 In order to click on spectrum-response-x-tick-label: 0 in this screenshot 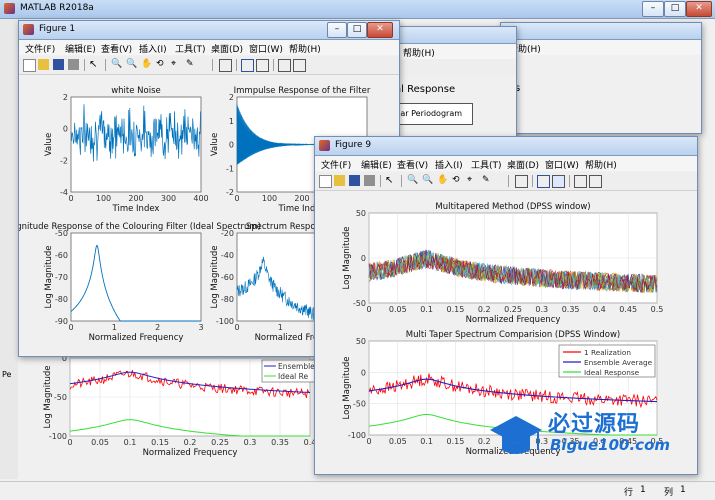, I will do `click(236, 327)`.